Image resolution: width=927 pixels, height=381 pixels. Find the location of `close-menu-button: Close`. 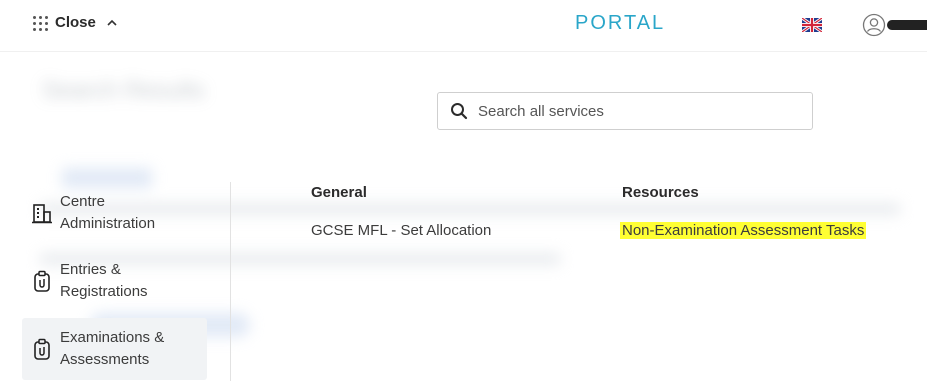

close-menu-button: Close is located at coordinates (75, 22).